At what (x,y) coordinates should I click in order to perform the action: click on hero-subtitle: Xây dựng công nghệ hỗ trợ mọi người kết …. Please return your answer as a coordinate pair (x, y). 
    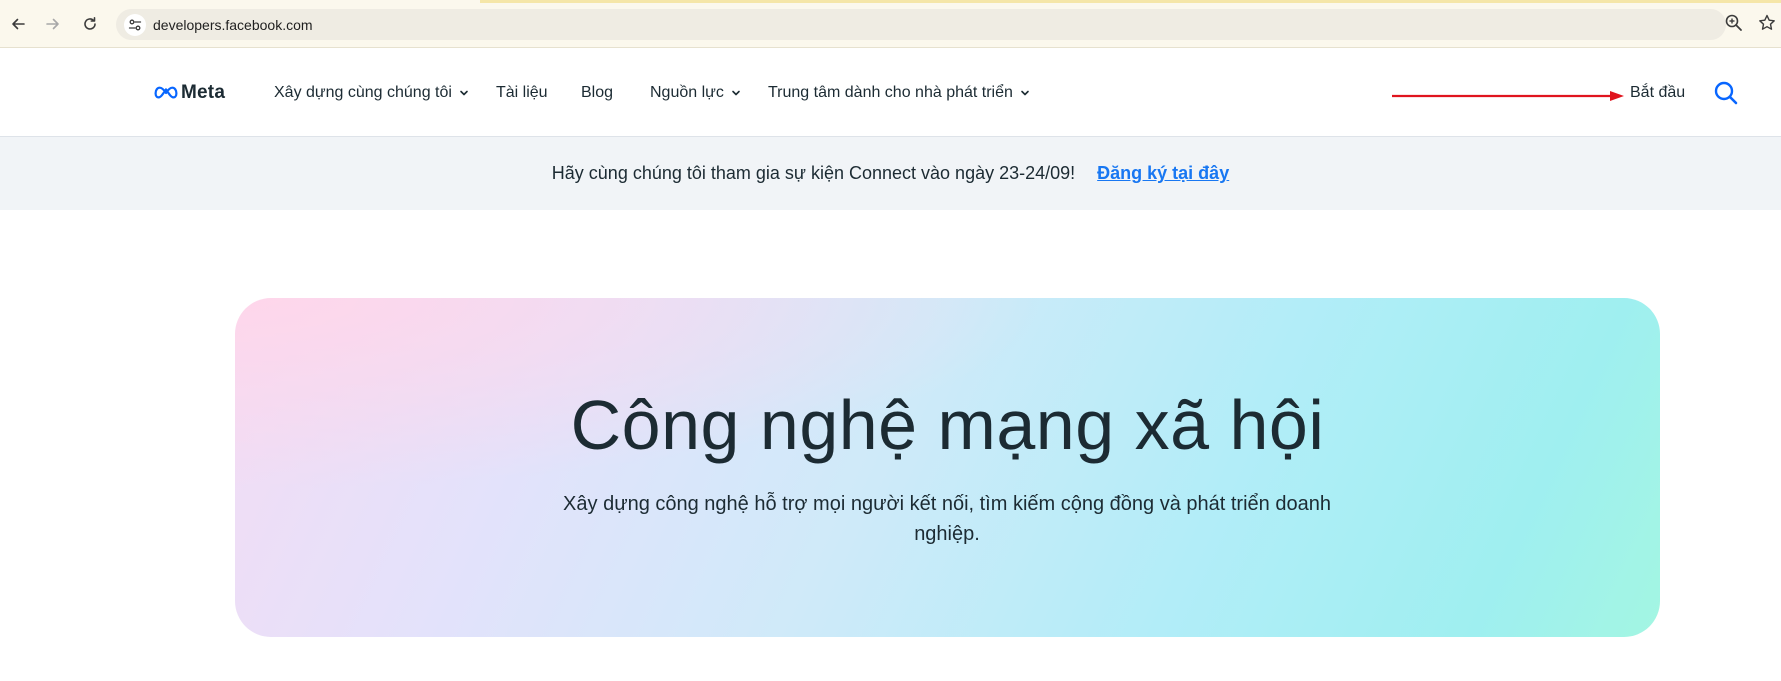
    Looking at the image, I should click on (947, 519).